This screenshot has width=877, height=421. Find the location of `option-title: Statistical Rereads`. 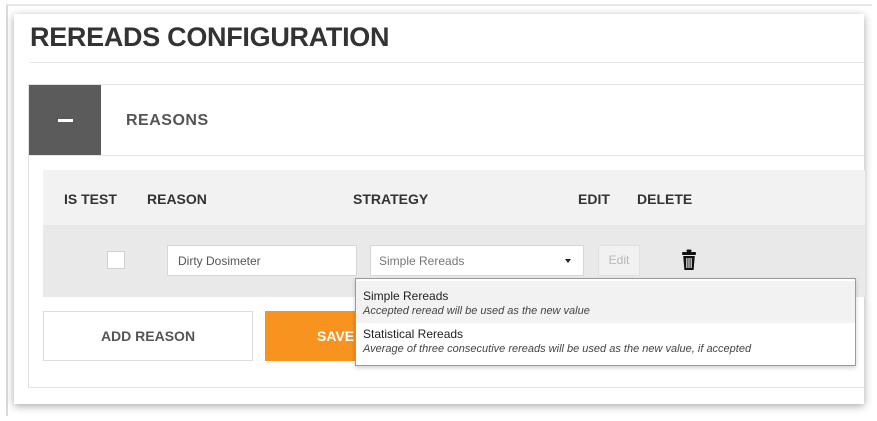

option-title: Statistical Rereads is located at coordinates (413, 334).